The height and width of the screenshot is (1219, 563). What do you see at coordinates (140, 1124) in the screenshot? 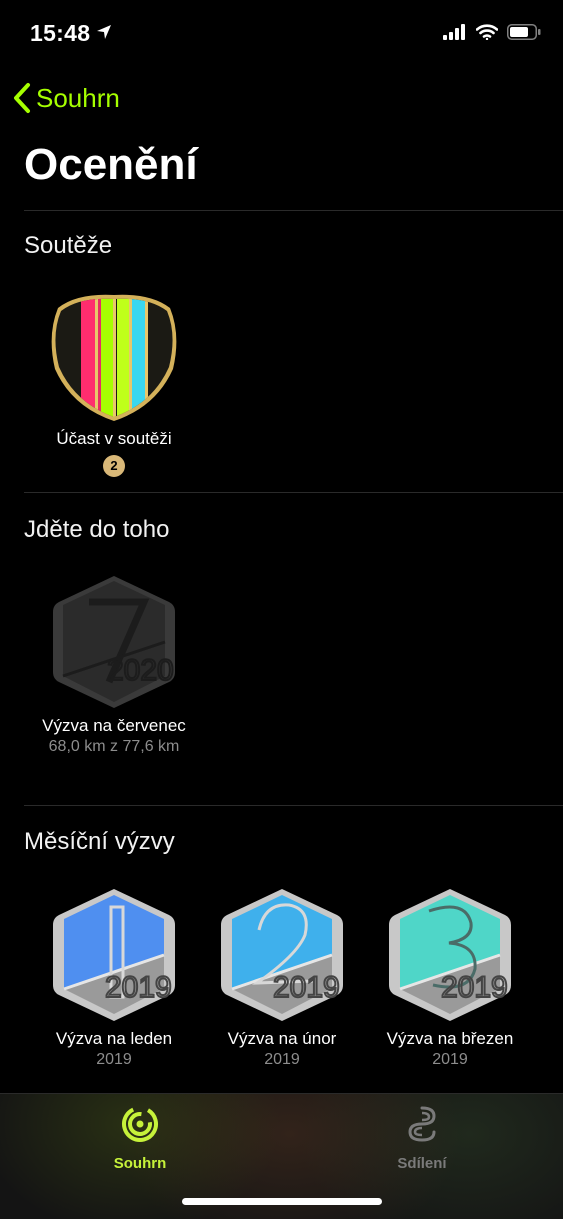
I see `activity-rings-icon` at bounding box center [140, 1124].